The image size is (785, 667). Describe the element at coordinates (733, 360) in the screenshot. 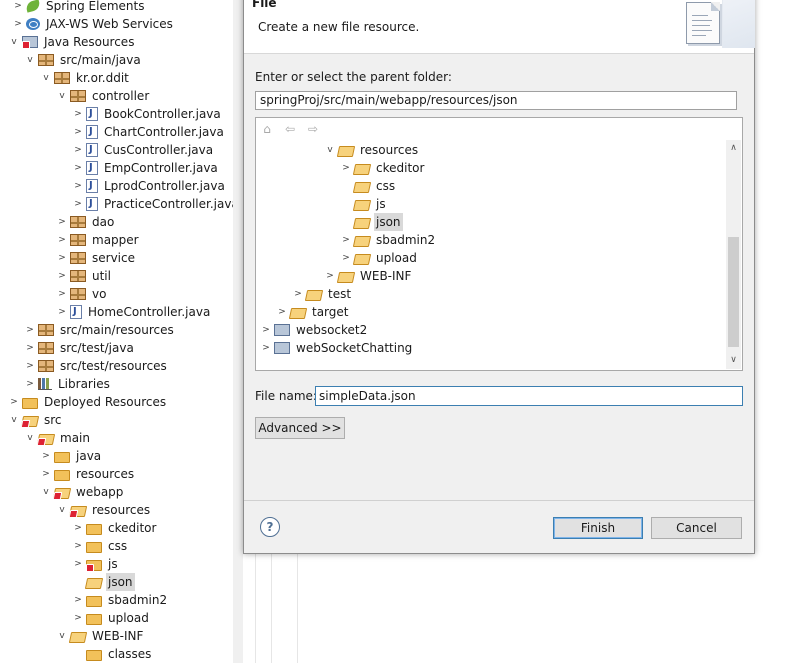

I see `scroll-down-icon: ∨` at that location.